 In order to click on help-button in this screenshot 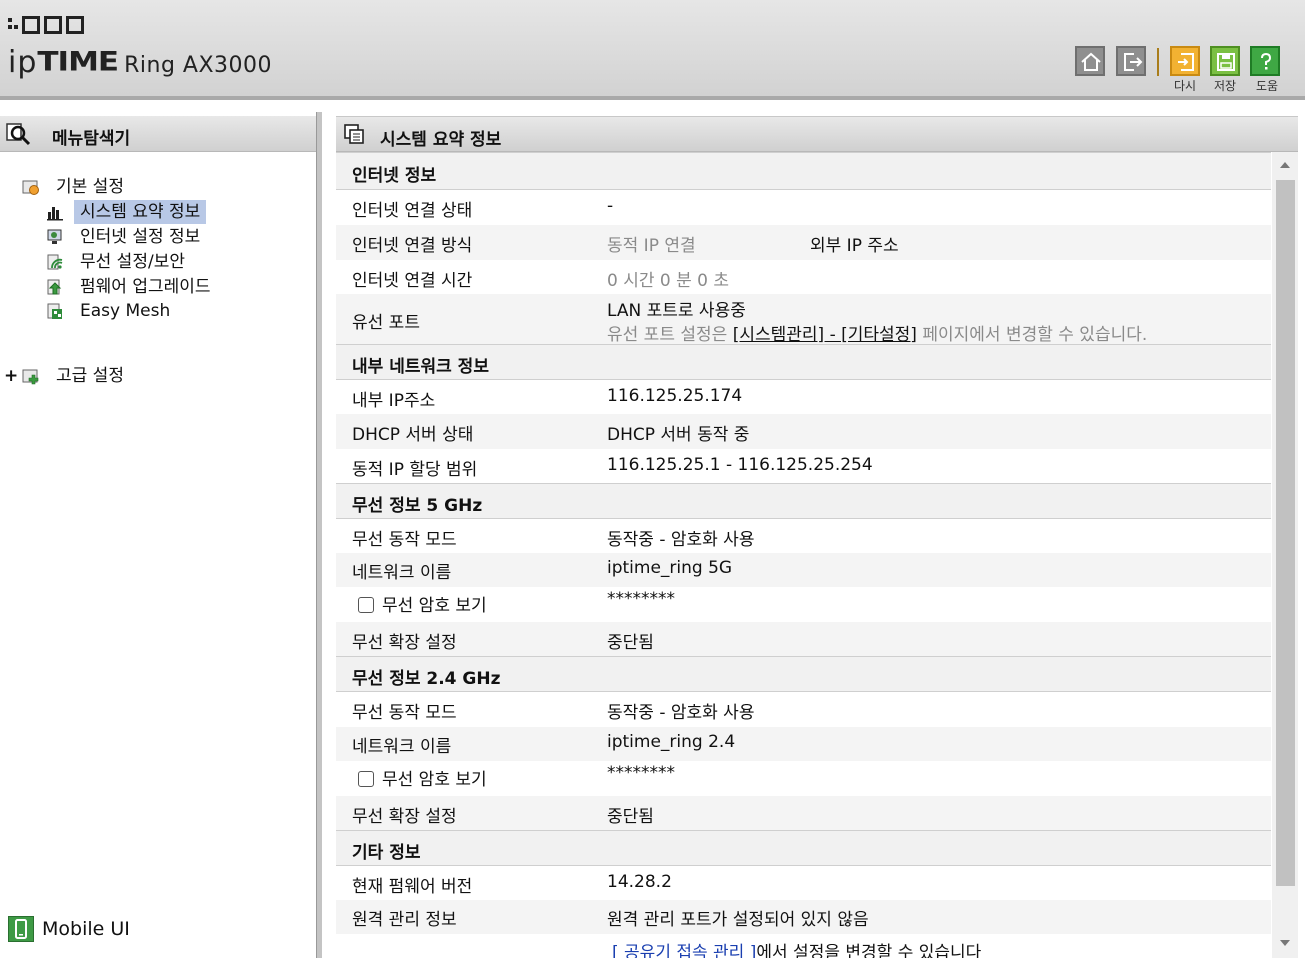, I will do `click(1265, 61)`.